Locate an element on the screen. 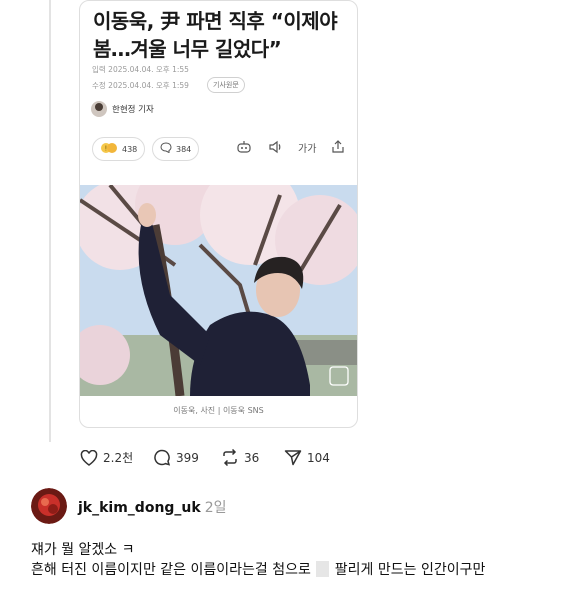 The image size is (580, 589). commenter-username: jk_kim_dong_uk 2일 is located at coordinates (152, 507).